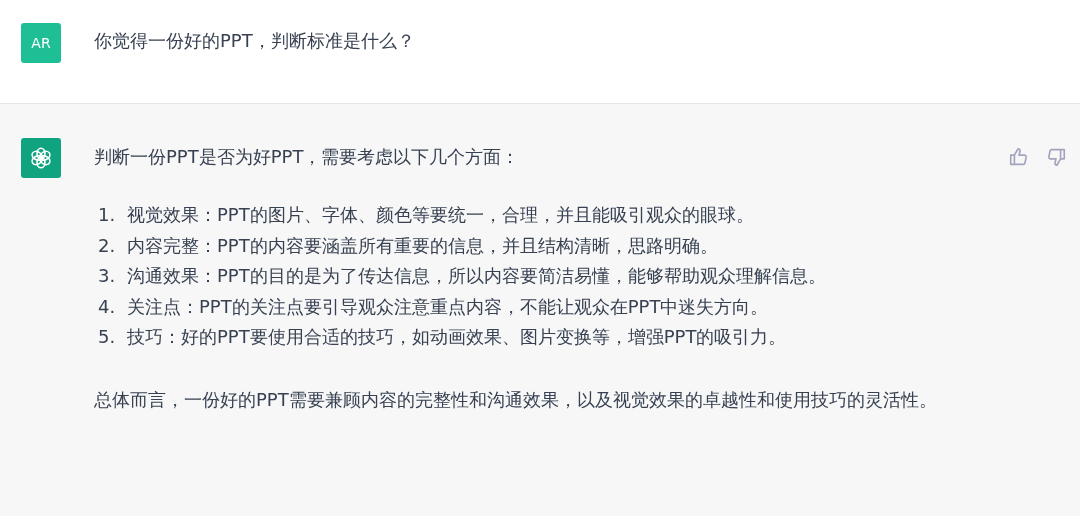 This screenshot has height=516, width=1080. Describe the element at coordinates (107, 306) in the screenshot. I see `list-number: 4.` at that location.